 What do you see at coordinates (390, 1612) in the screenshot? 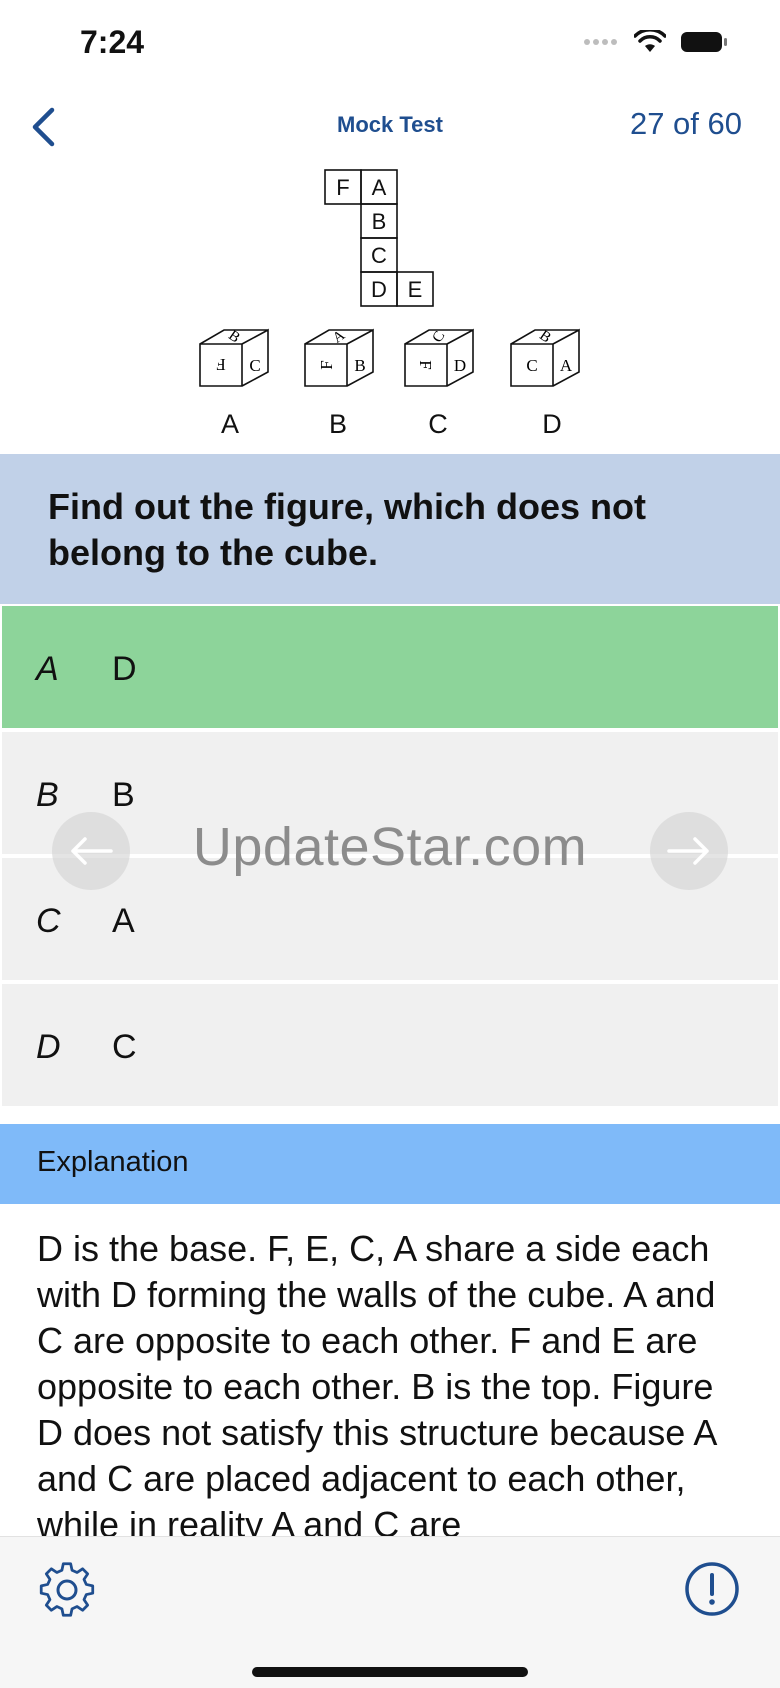
I see `bottom-toolbar` at bounding box center [390, 1612].